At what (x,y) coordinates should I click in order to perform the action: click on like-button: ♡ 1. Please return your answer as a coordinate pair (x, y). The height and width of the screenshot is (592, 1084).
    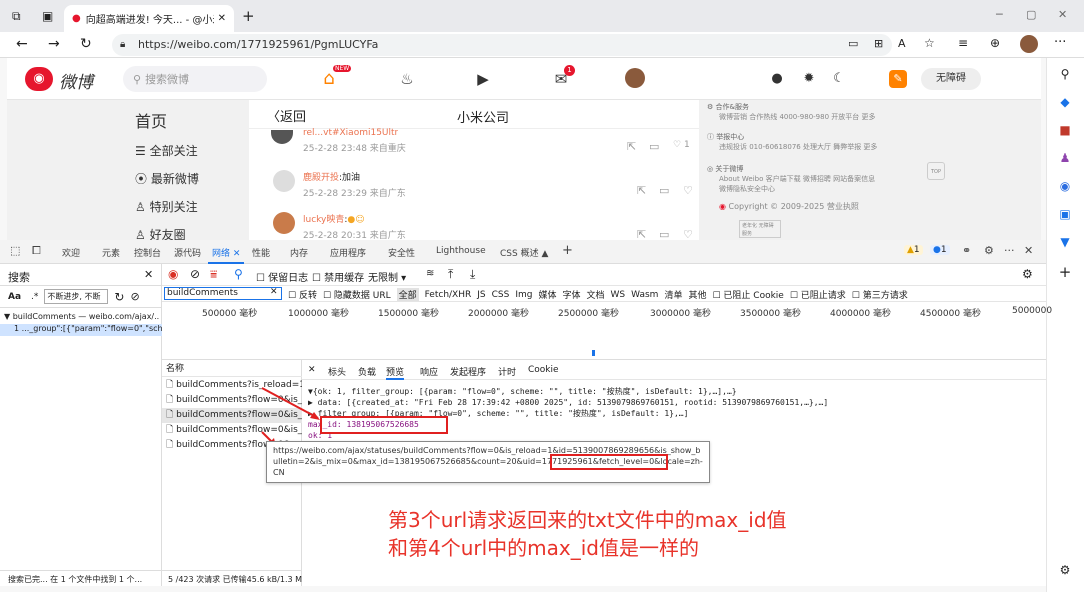
    Looking at the image, I should click on (681, 145).